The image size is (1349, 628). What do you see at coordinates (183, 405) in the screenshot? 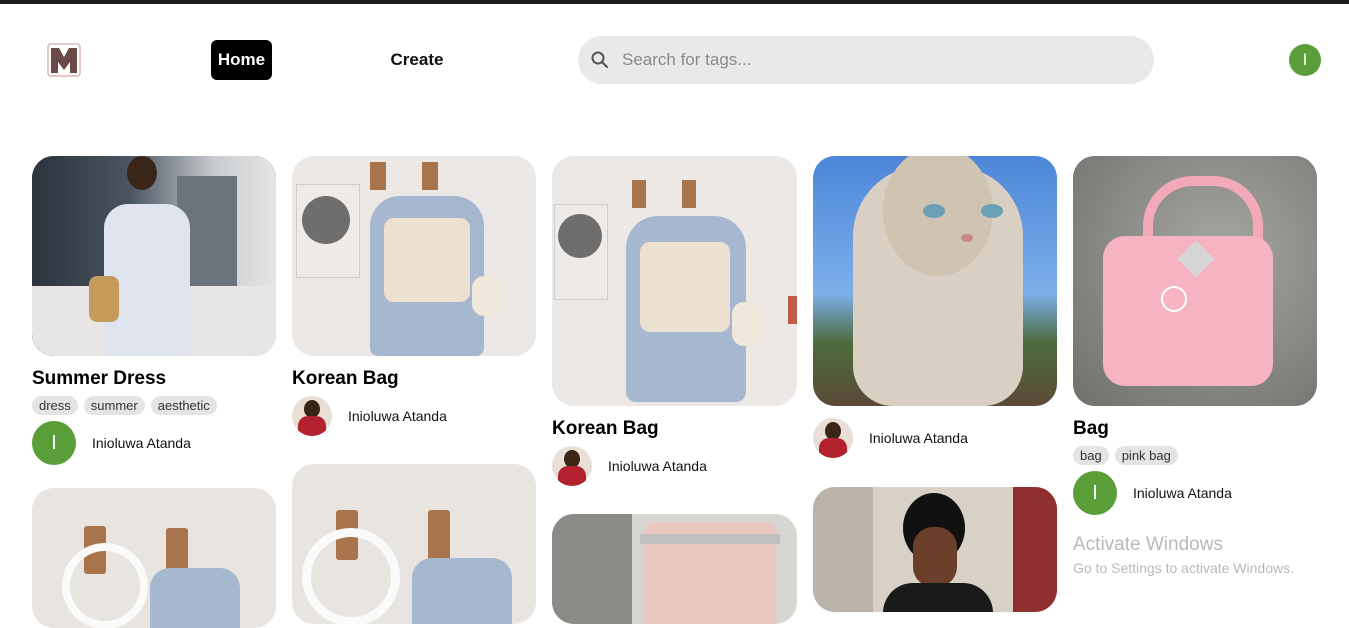
I see `tag-chip: aesthetic` at bounding box center [183, 405].